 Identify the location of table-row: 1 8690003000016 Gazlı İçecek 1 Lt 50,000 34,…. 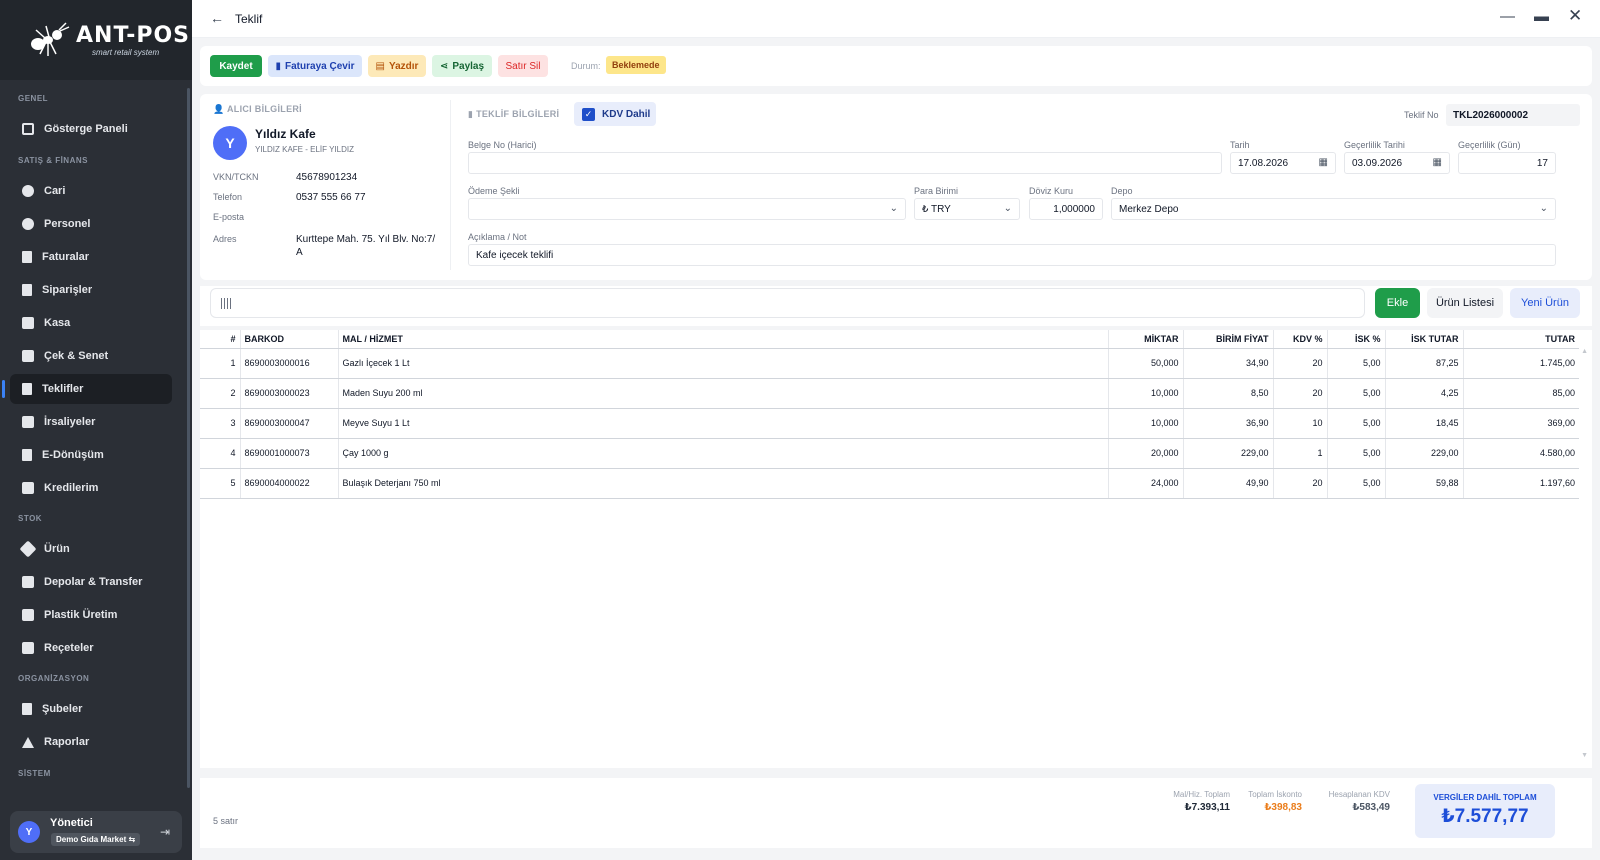
(889, 363).